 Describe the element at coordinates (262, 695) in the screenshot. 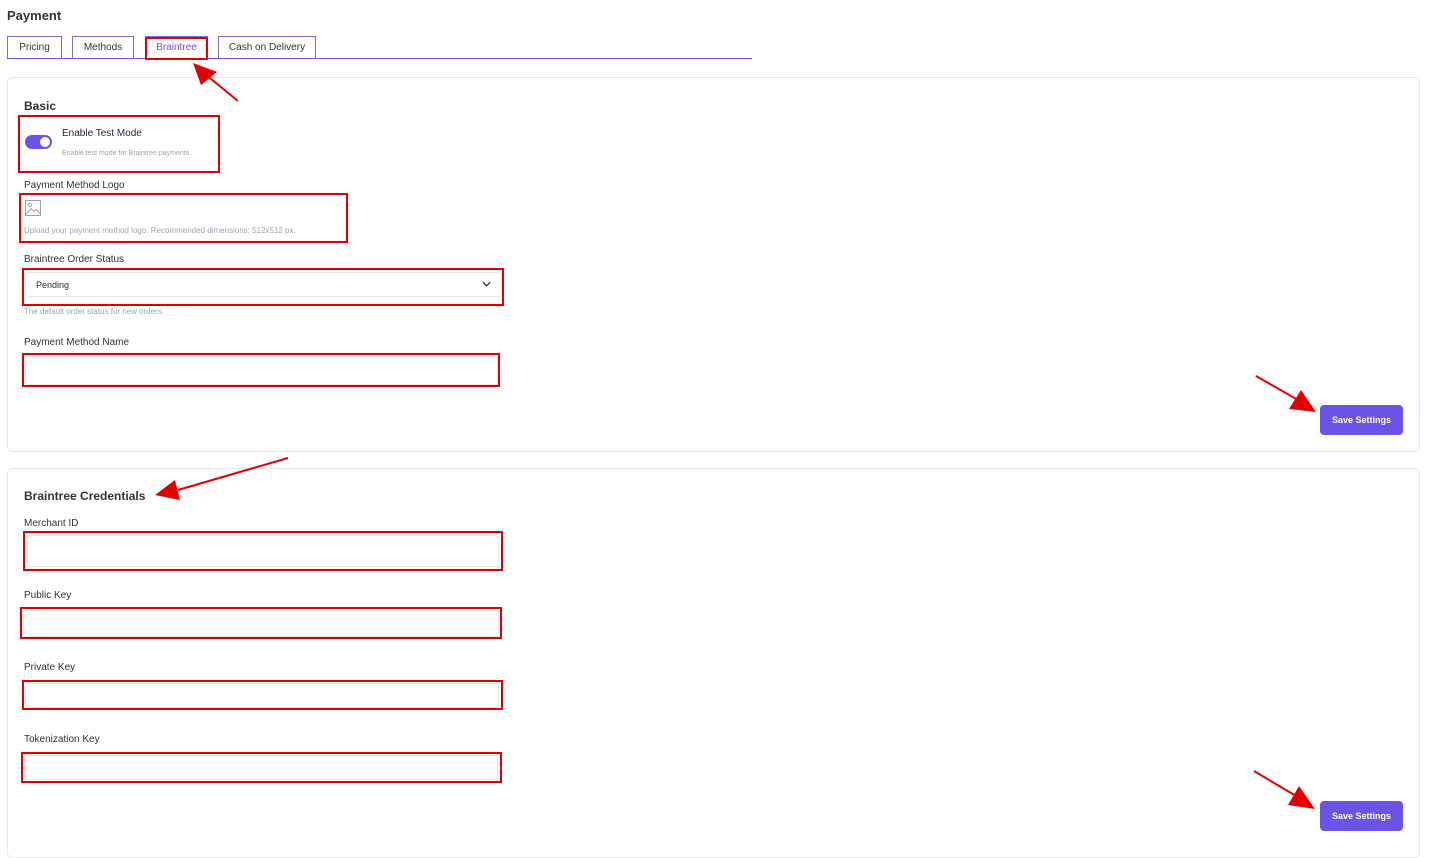

I see `private-key-input` at that location.